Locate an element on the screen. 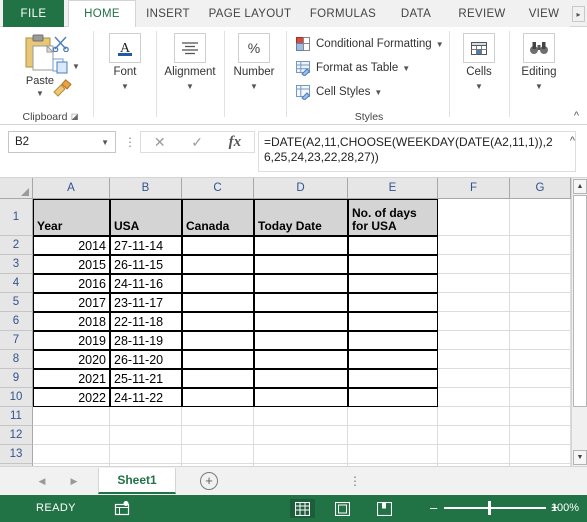  cell-a3-year: 2015 is located at coordinates (71, 264).